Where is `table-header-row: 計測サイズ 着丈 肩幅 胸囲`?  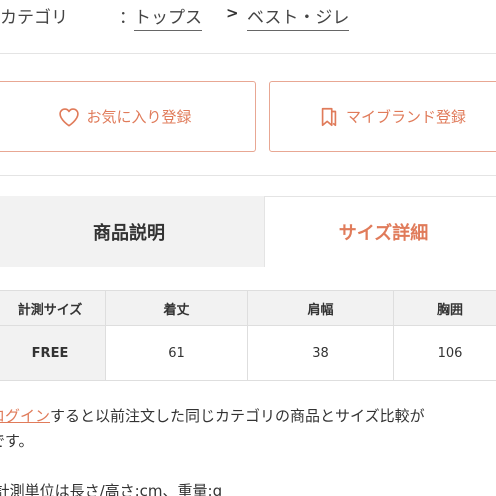 table-header-row: 計測サイズ 着丈 肩幅 胸囲 is located at coordinates (248, 308).